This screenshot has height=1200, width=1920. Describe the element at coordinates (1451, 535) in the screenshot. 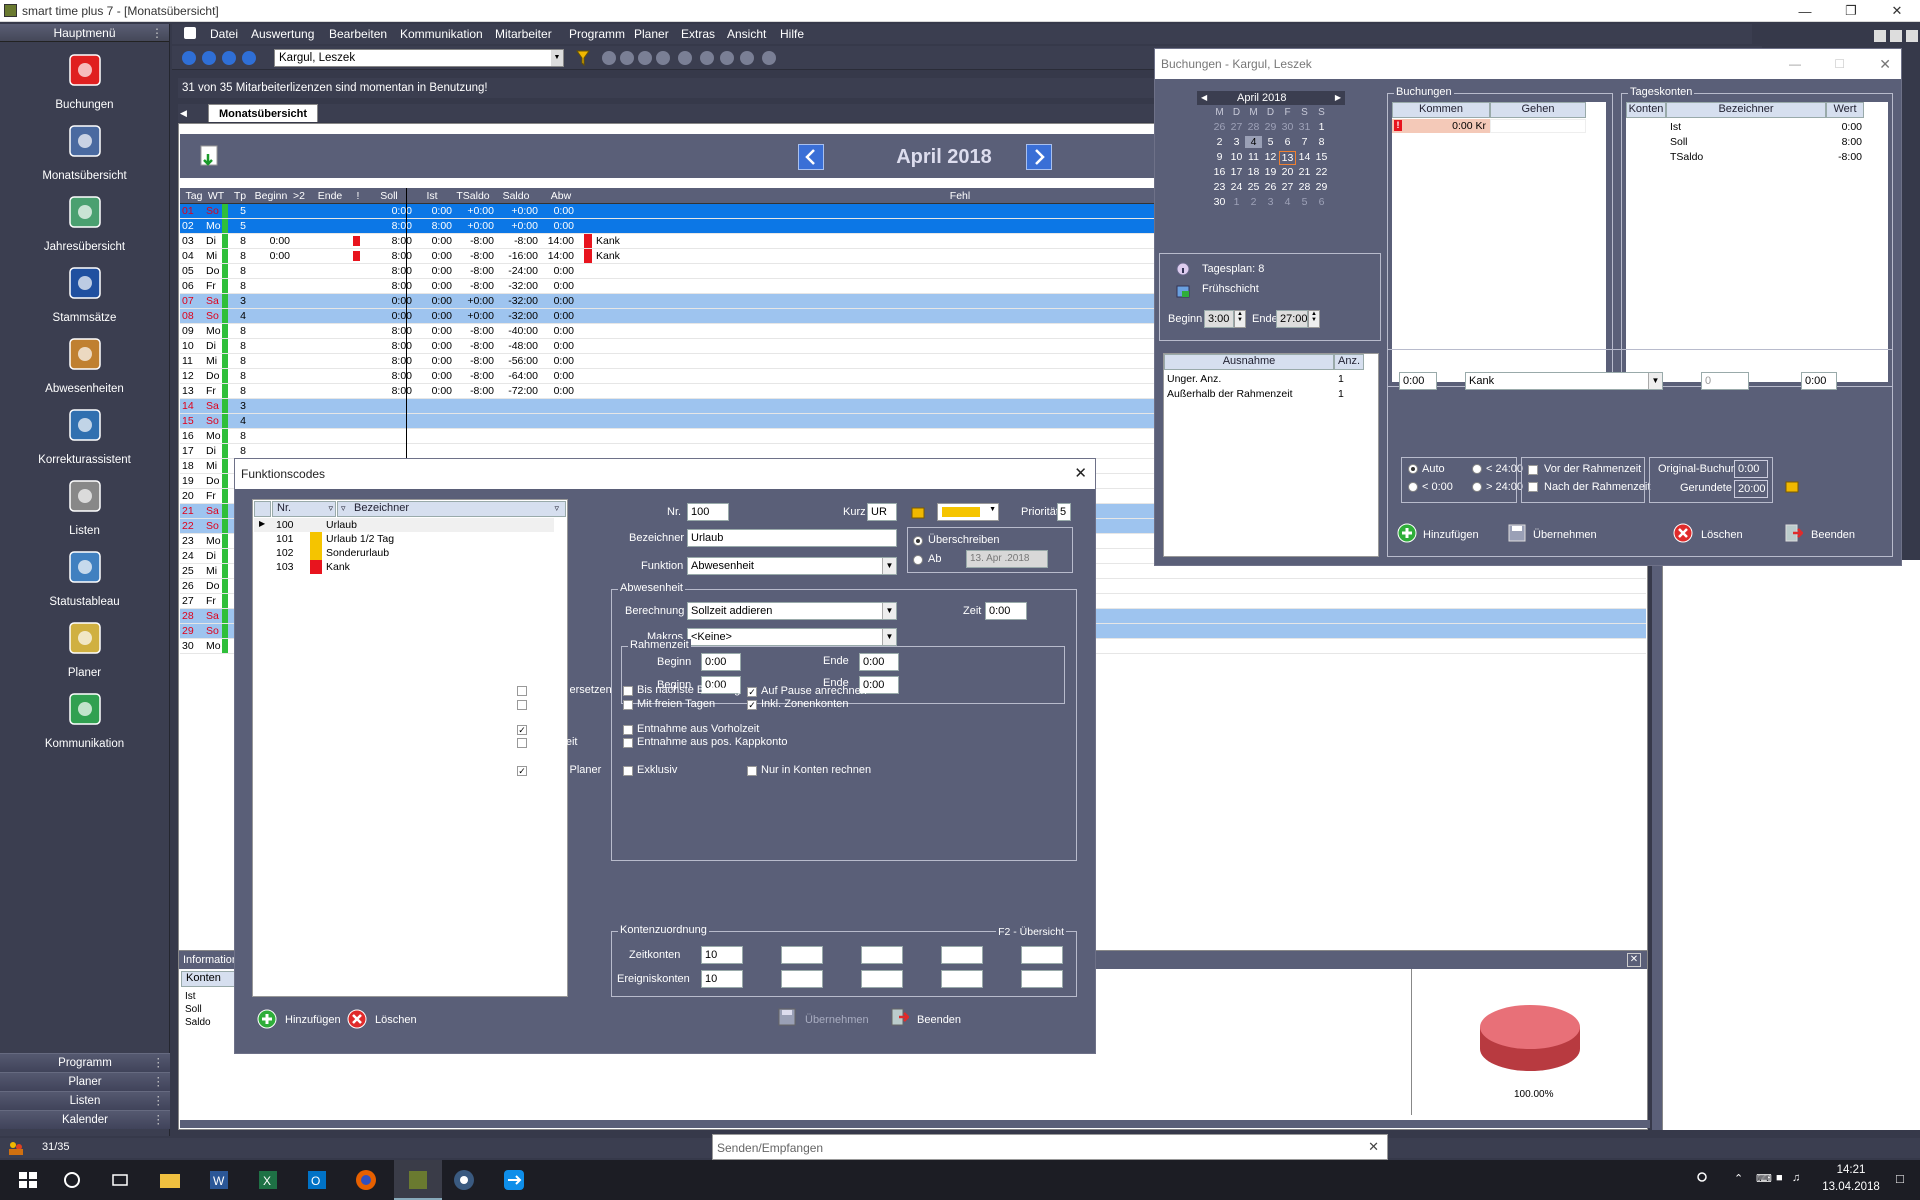

I see `bu-add-button: Hinzufügen` at that location.